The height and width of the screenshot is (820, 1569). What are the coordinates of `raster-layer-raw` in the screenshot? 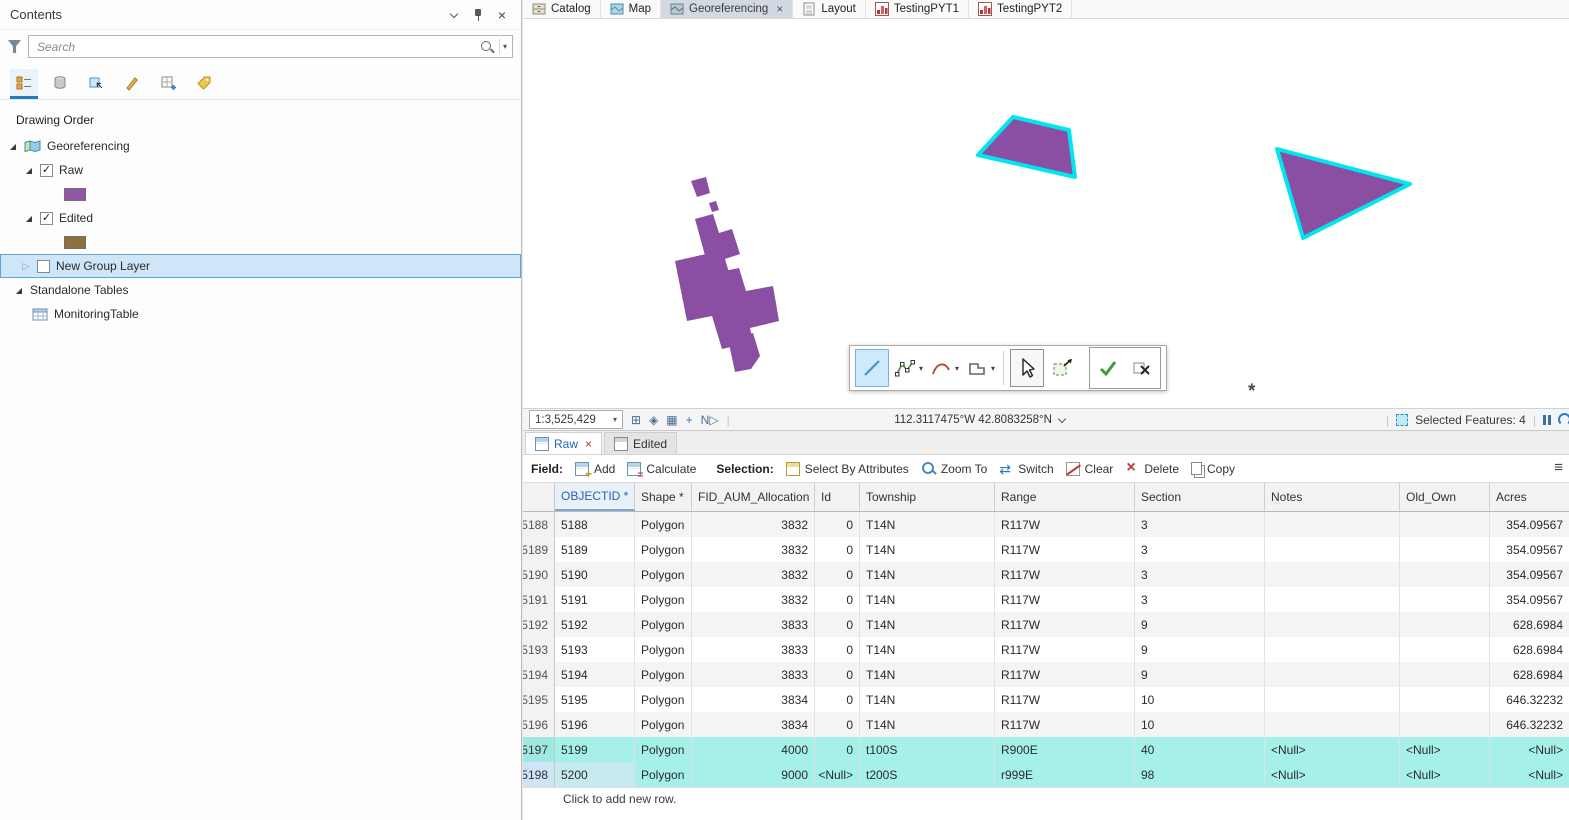 It's located at (727, 274).